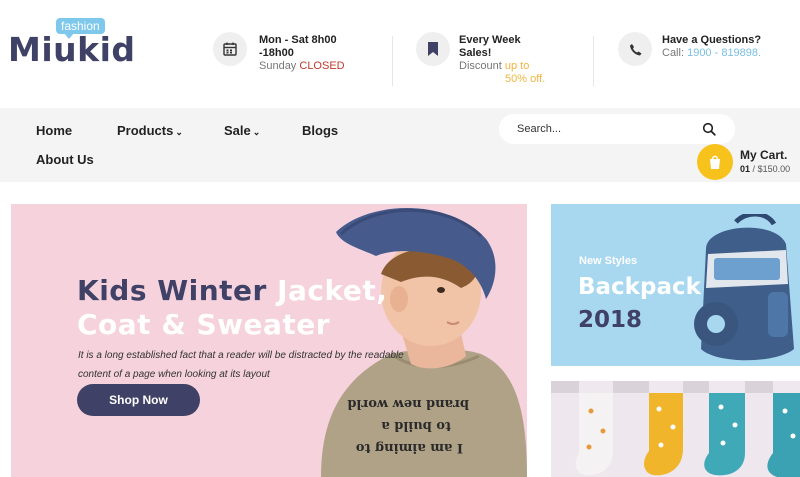 Image resolution: width=800 pixels, height=477 pixels. What do you see at coordinates (709, 129) in the screenshot?
I see `search-icon` at bounding box center [709, 129].